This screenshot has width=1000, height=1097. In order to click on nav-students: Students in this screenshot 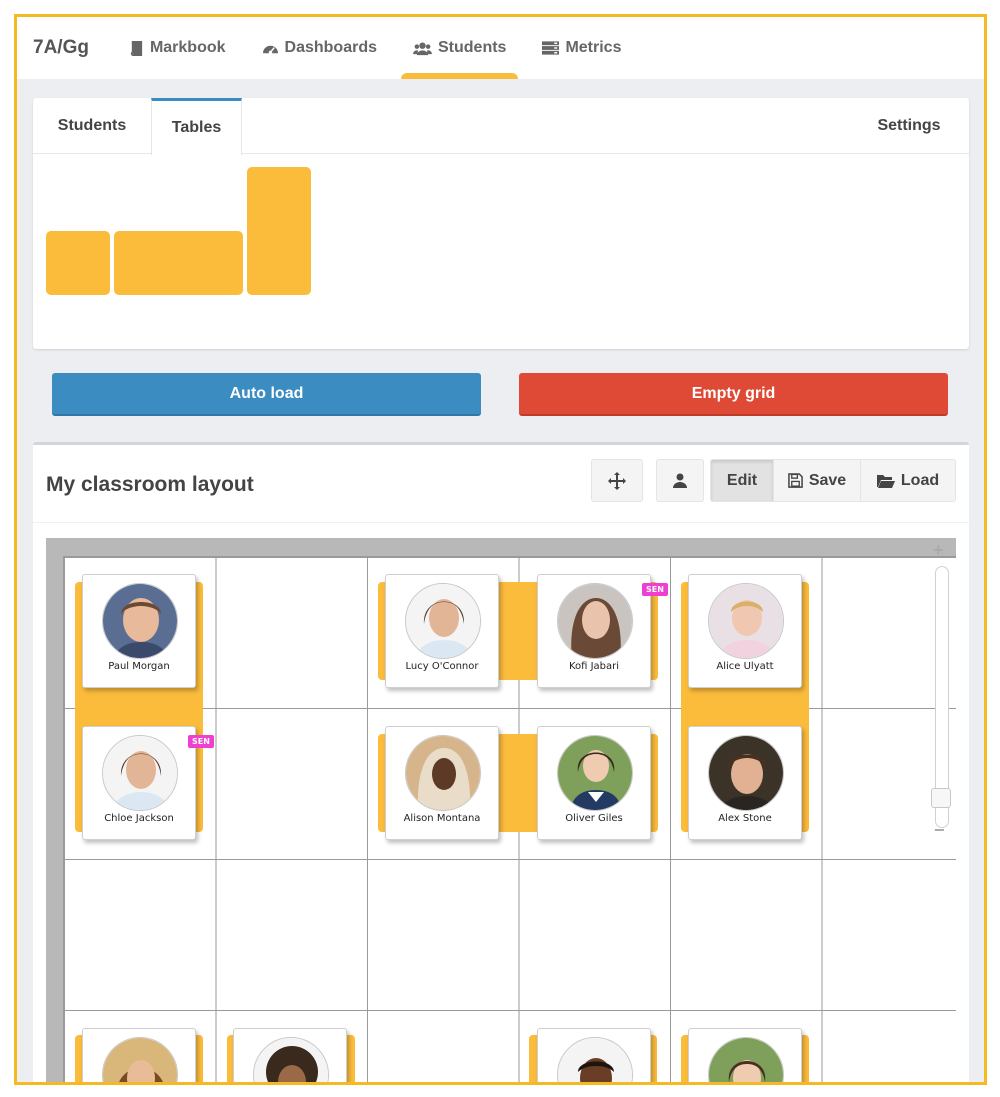, I will do `click(459, 48)`.